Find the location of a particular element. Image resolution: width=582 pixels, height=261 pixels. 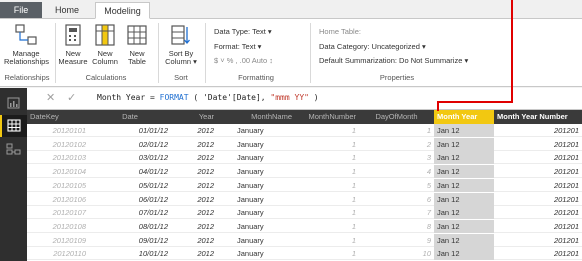

column-header-datekey: DateKey is located at coordinates (58, 117).